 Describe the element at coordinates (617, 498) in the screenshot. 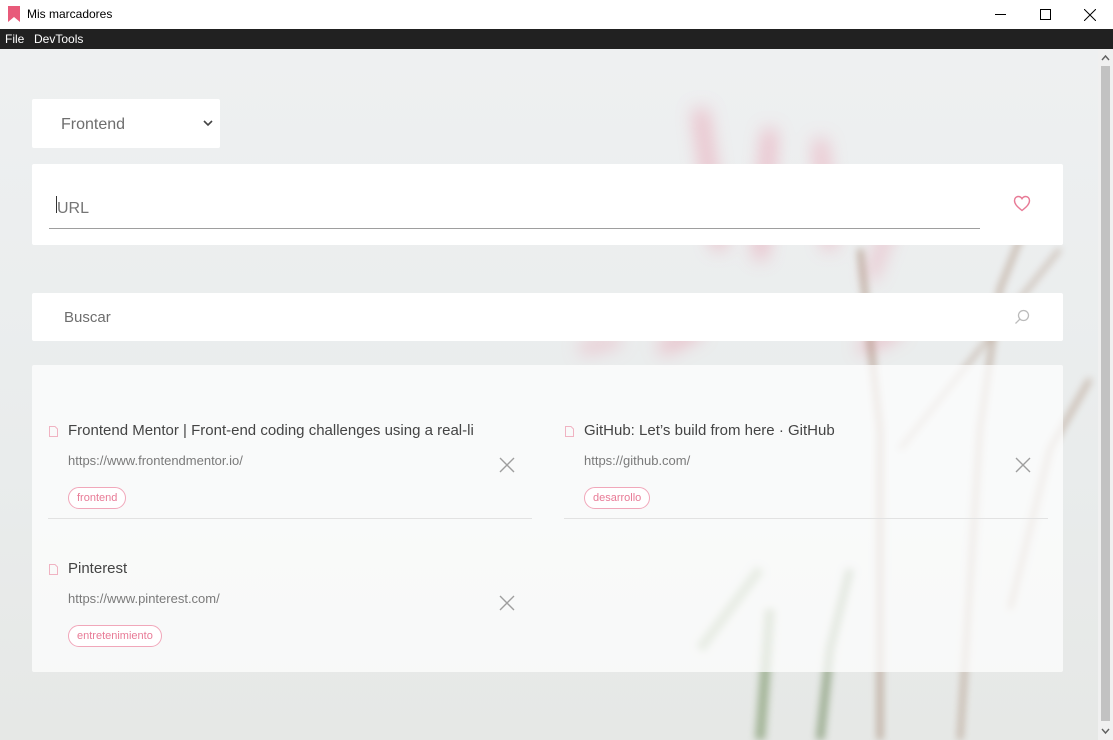

I see `bookmark-tag: desarrollo` at that location.